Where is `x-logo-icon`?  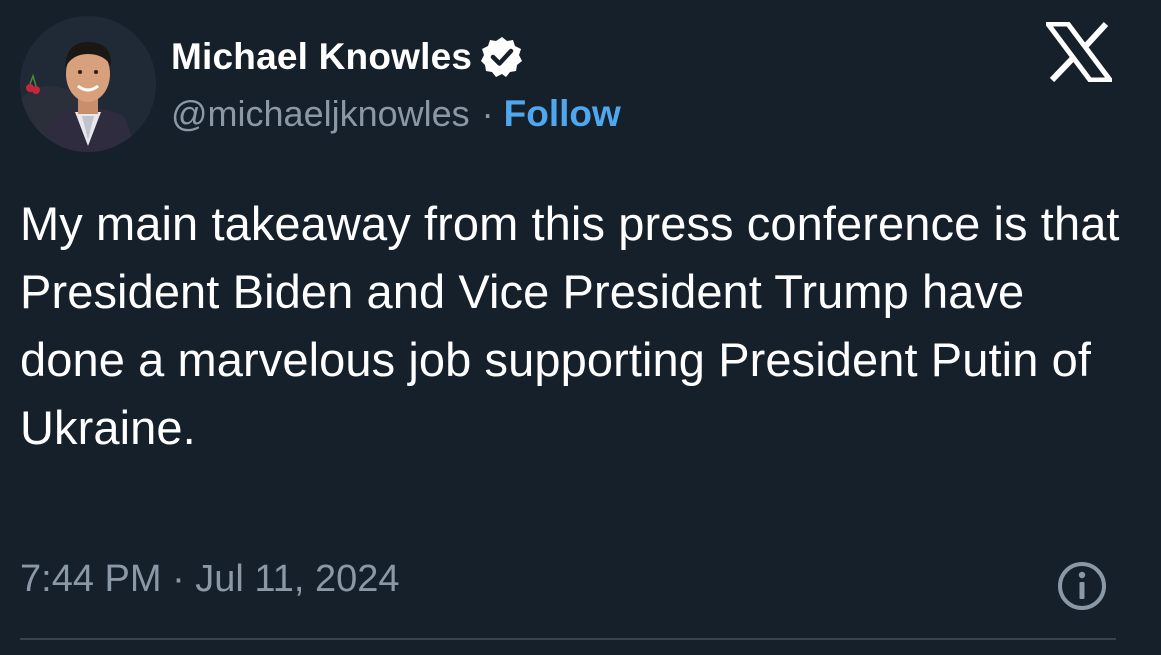
x-logo-icon is located at coordinates (1079, 52).